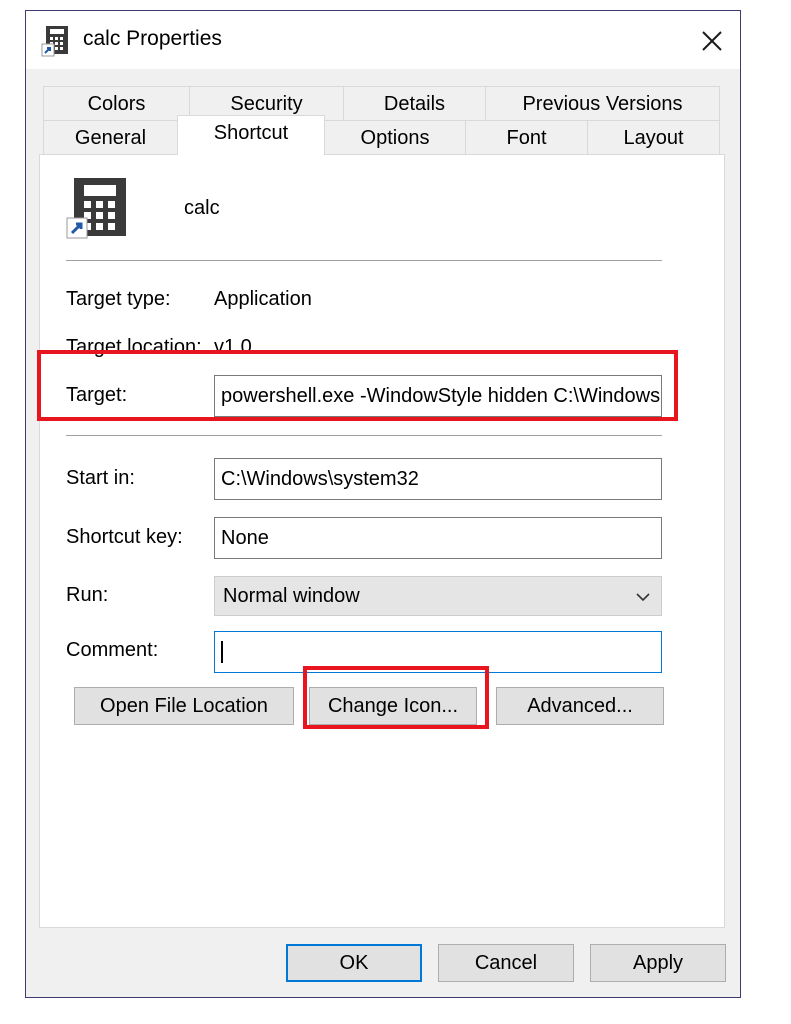 The width and height of the screenshot is (791, 1024). What do you see at coordinates (438, 479) in the screenshot?
I see `start-in-input: C:\Windows\system32` at bounding box center [438, 479].